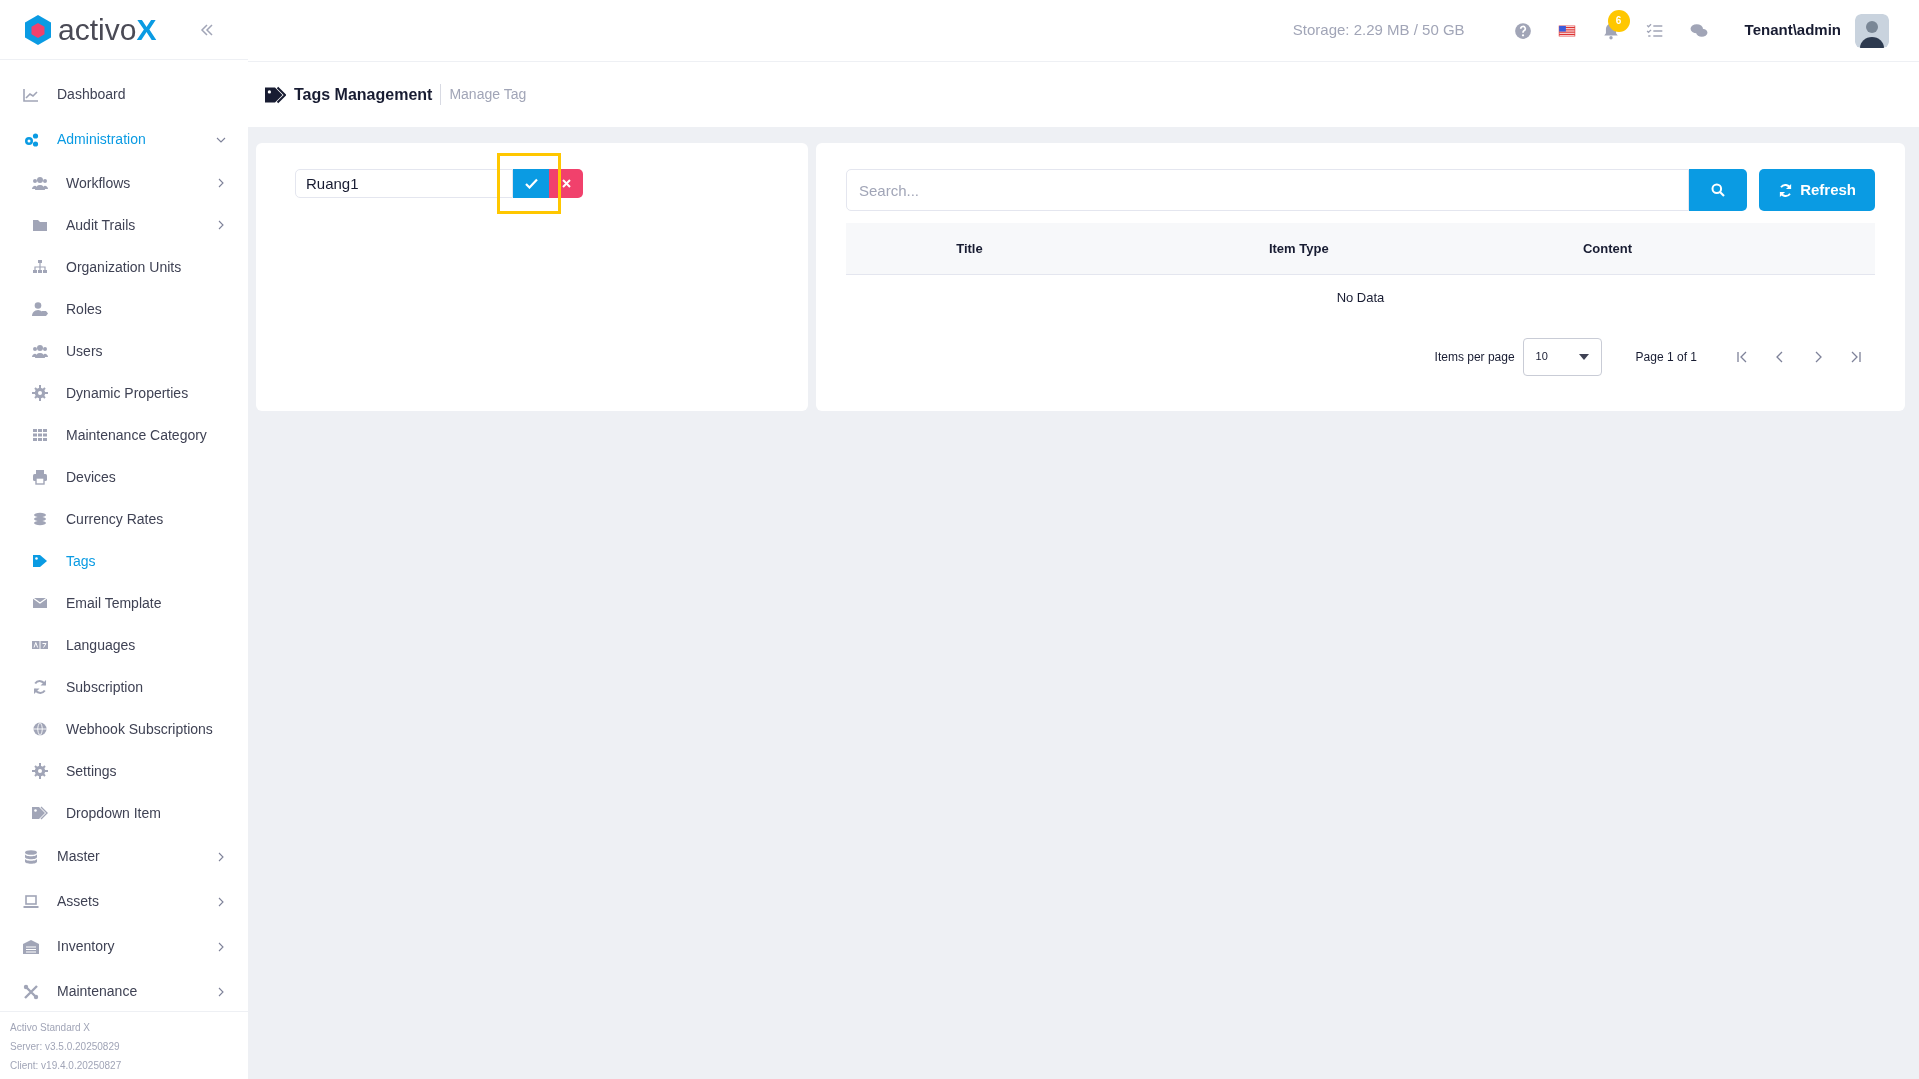 The height and width of the screenshot is (1079, 1919). I want to click on globe-icon, so click(40, 729).